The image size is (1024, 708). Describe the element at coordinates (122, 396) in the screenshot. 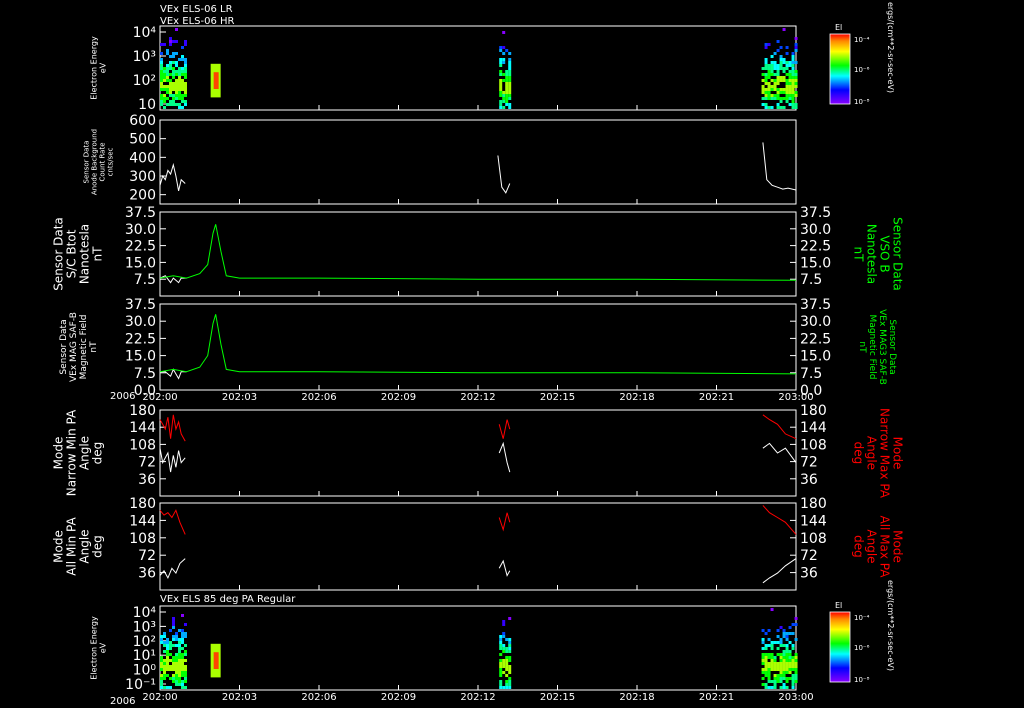

I see `year-label-middle: 2006` at that location.